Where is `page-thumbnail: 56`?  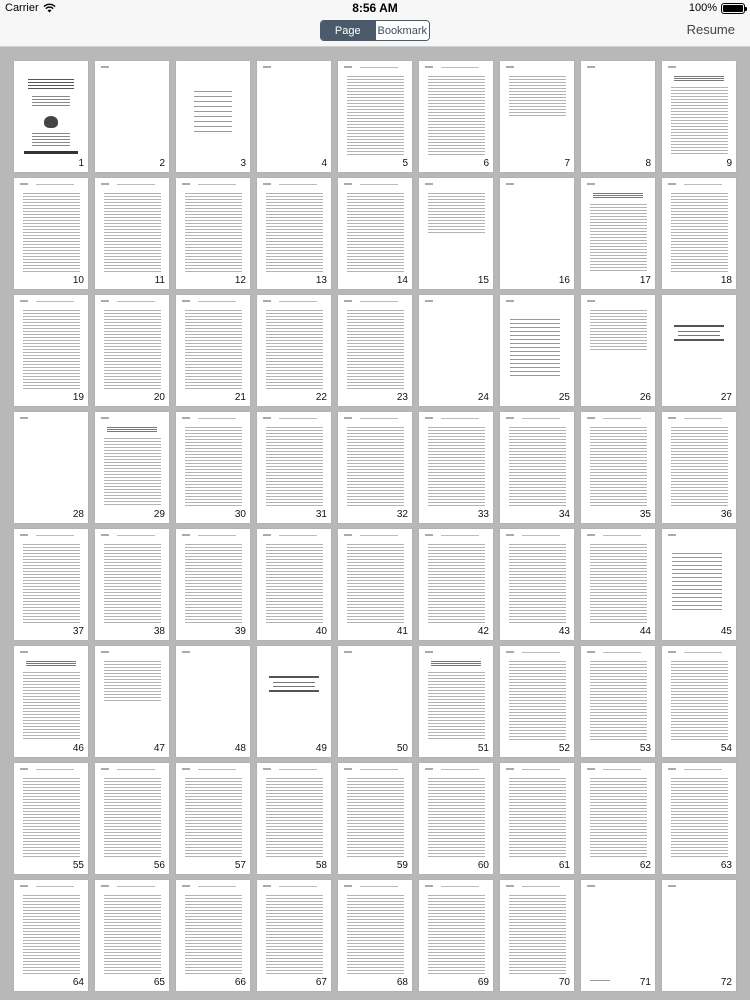 page-thumbnail: 56 is located at coordinates (132, 818).